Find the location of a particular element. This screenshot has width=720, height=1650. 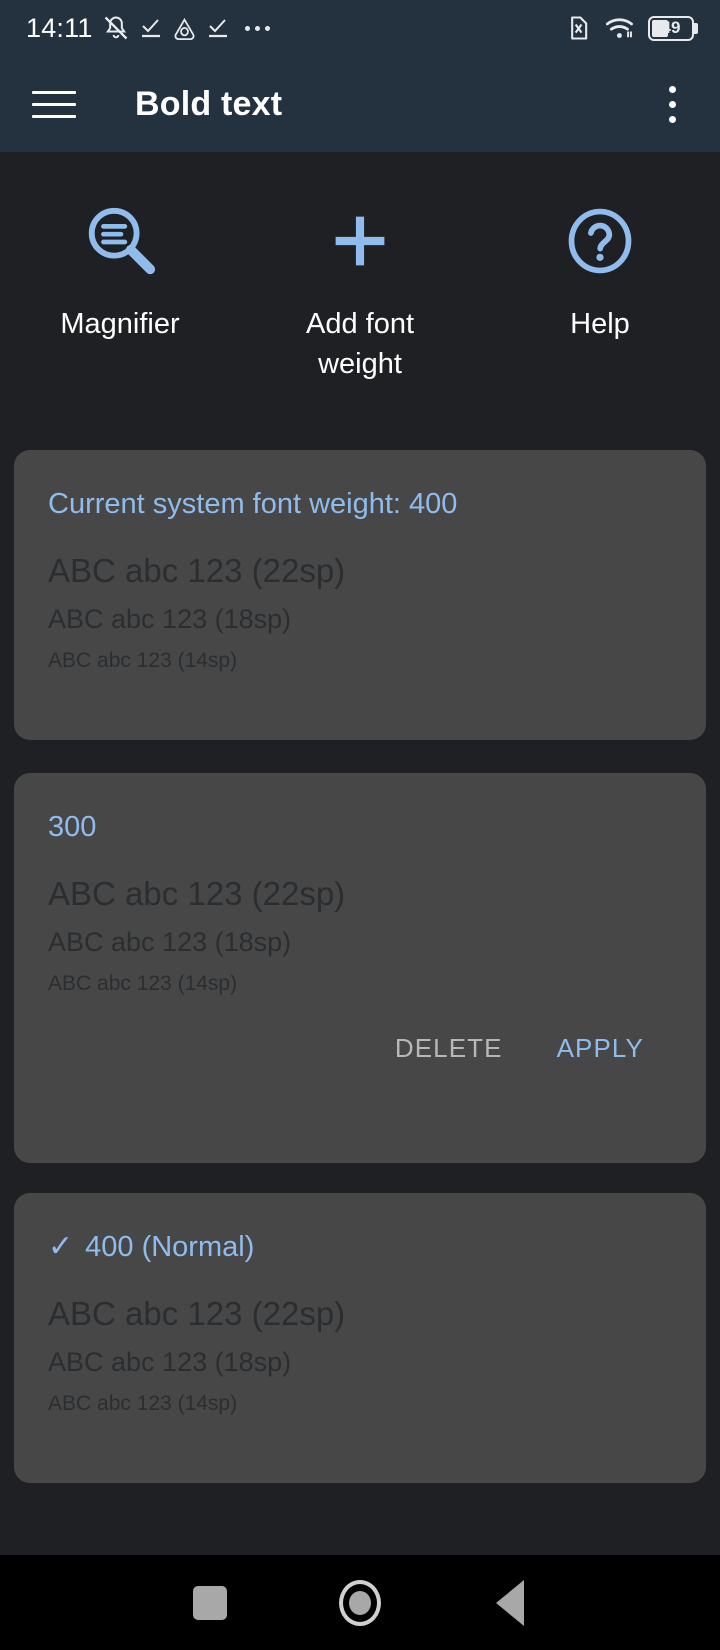

home-circle-icon is located at coordinates (360, 1602).